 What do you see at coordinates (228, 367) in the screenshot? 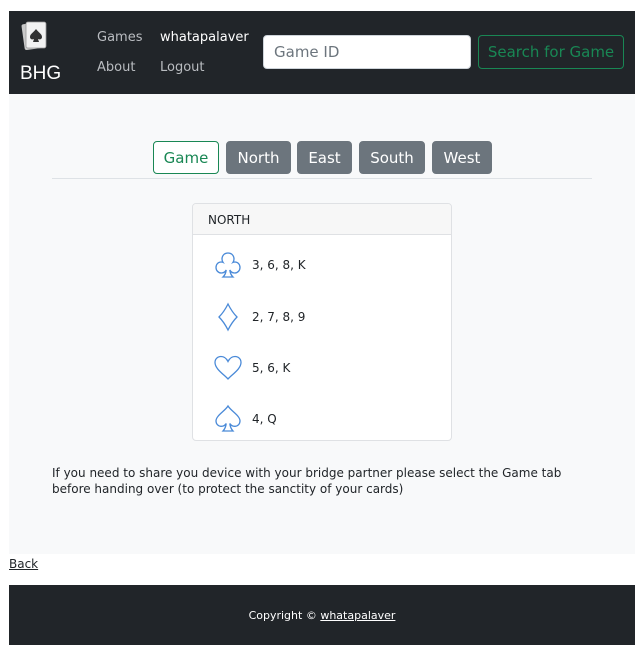
I see `heart-icon` at bounding box center [228, 367].